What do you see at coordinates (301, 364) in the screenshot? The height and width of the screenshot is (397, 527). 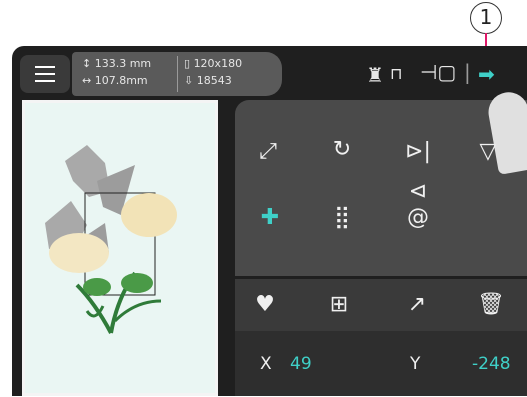 I see `x-value: 49` at bounding box center [301, 364].